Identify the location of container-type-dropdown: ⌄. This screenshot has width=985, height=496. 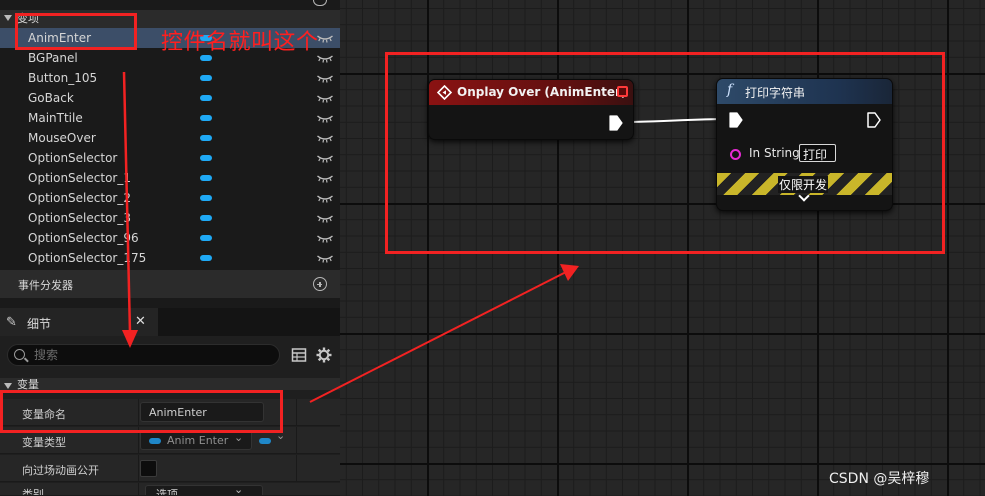
(274, 438).